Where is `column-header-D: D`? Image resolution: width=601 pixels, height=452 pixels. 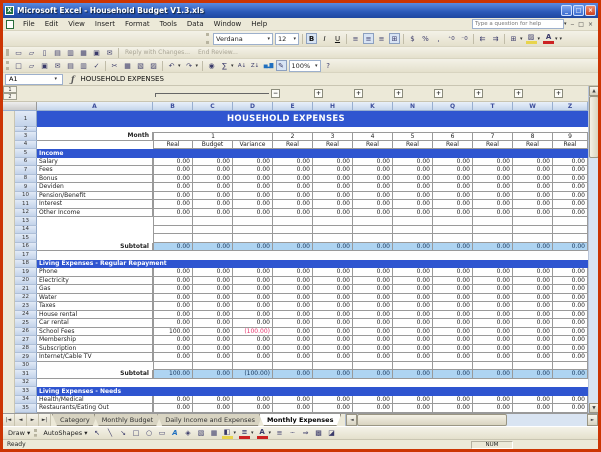
column-header-D: D is located at coordinates (253, 106).